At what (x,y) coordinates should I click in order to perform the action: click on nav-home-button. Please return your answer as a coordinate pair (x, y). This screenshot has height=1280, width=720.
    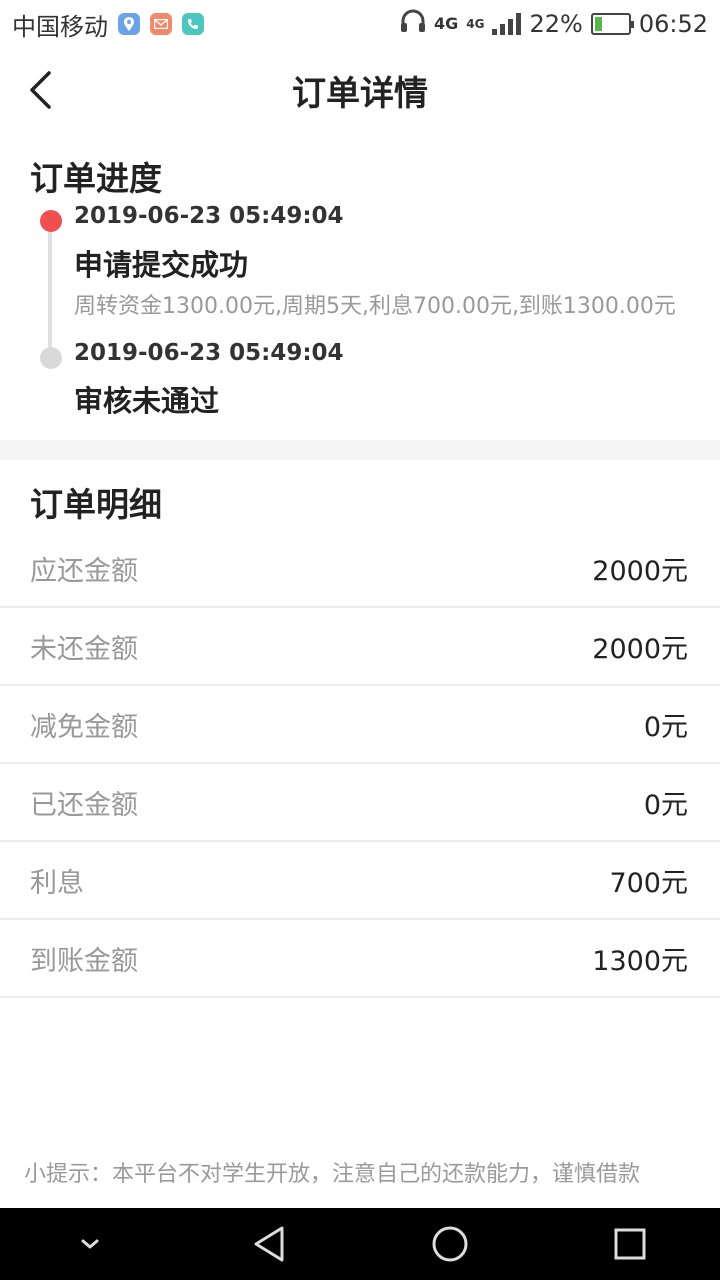
    Looking at the image, I should click on (450, 1244).